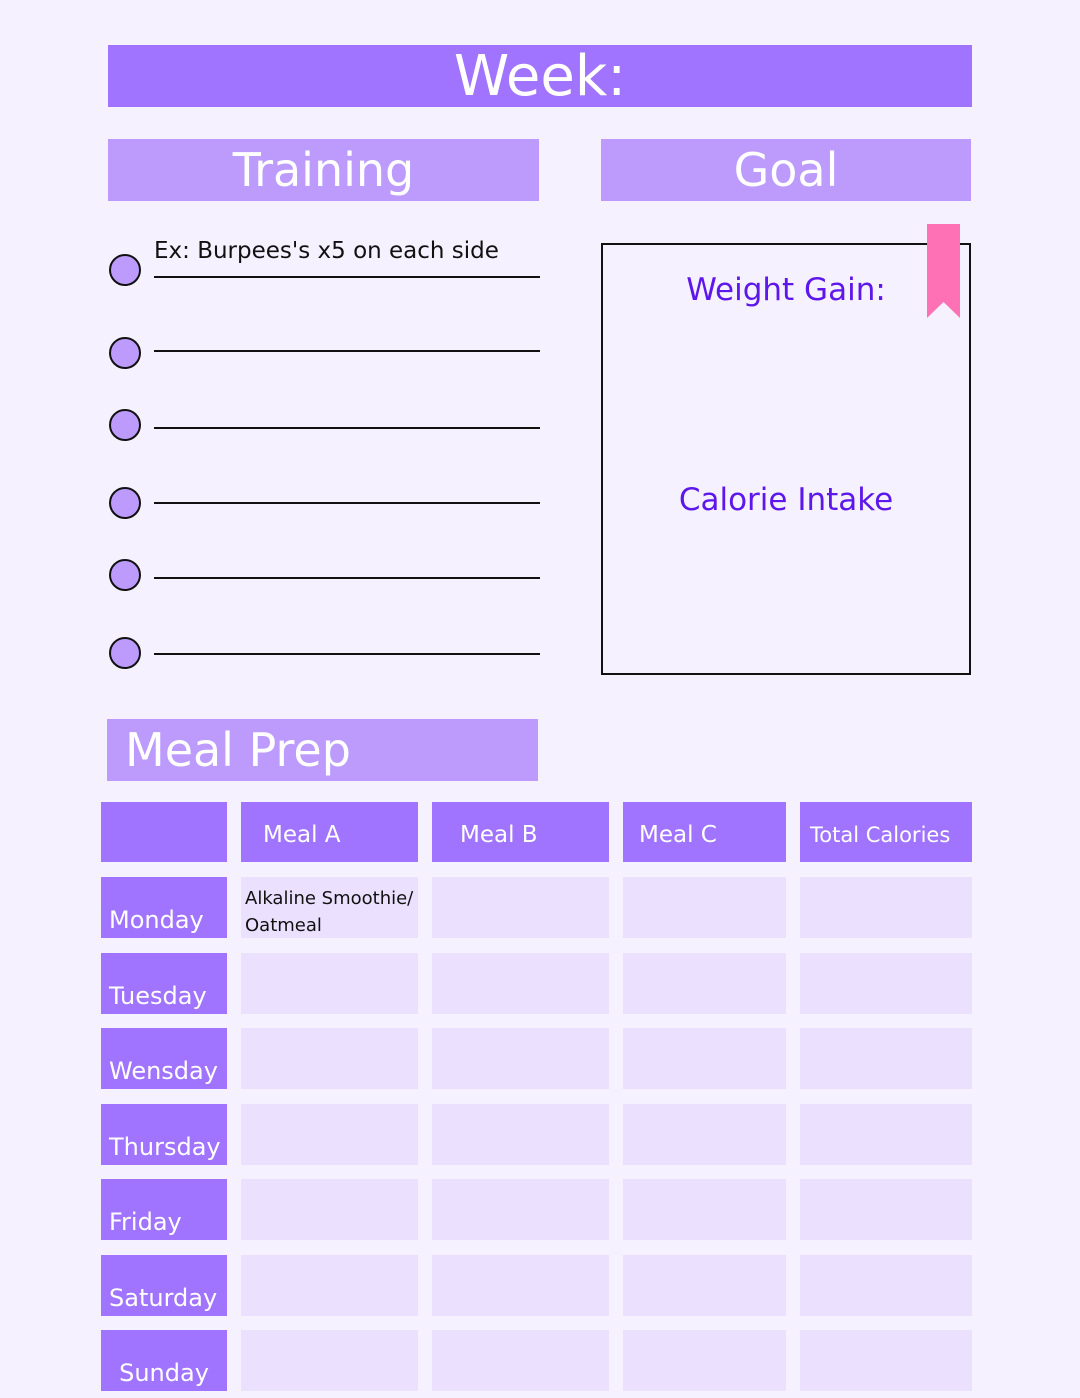  Describe the element at coordinates (164, 1360) in the screenshot. I see `day-label: Sunday` at that location.